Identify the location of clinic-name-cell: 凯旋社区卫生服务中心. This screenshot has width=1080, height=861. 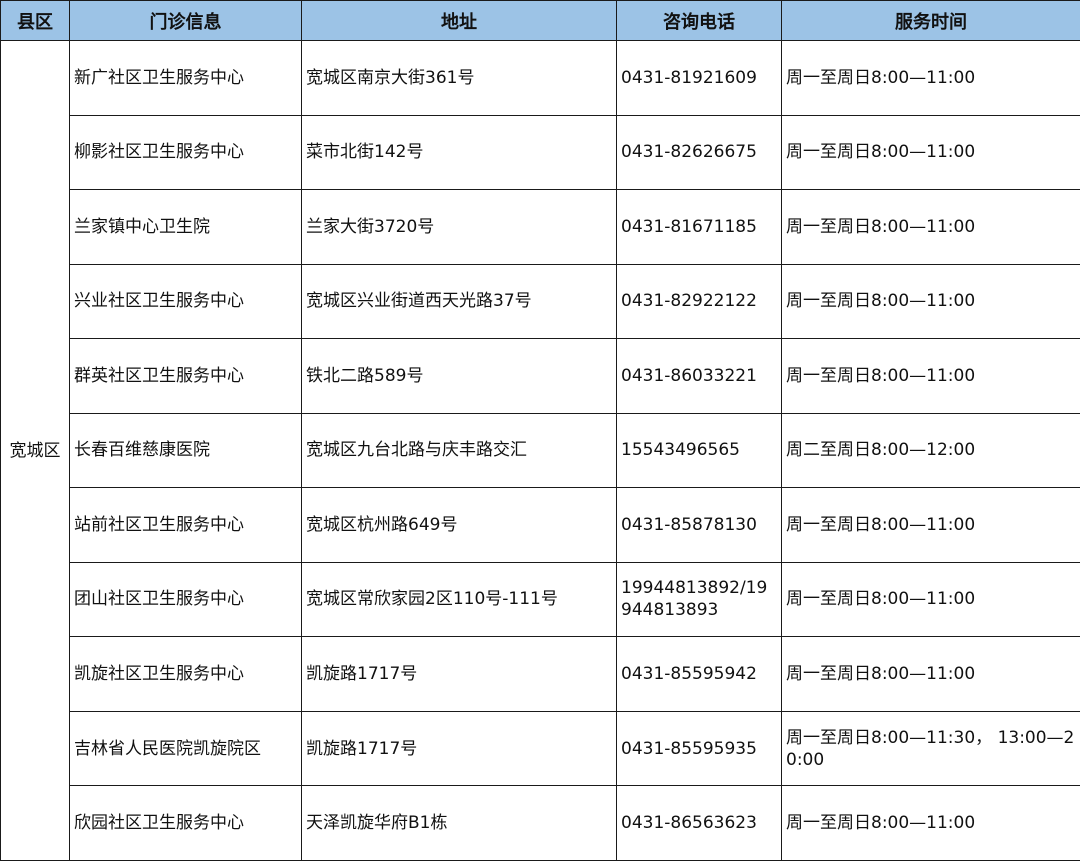
(185, 674).